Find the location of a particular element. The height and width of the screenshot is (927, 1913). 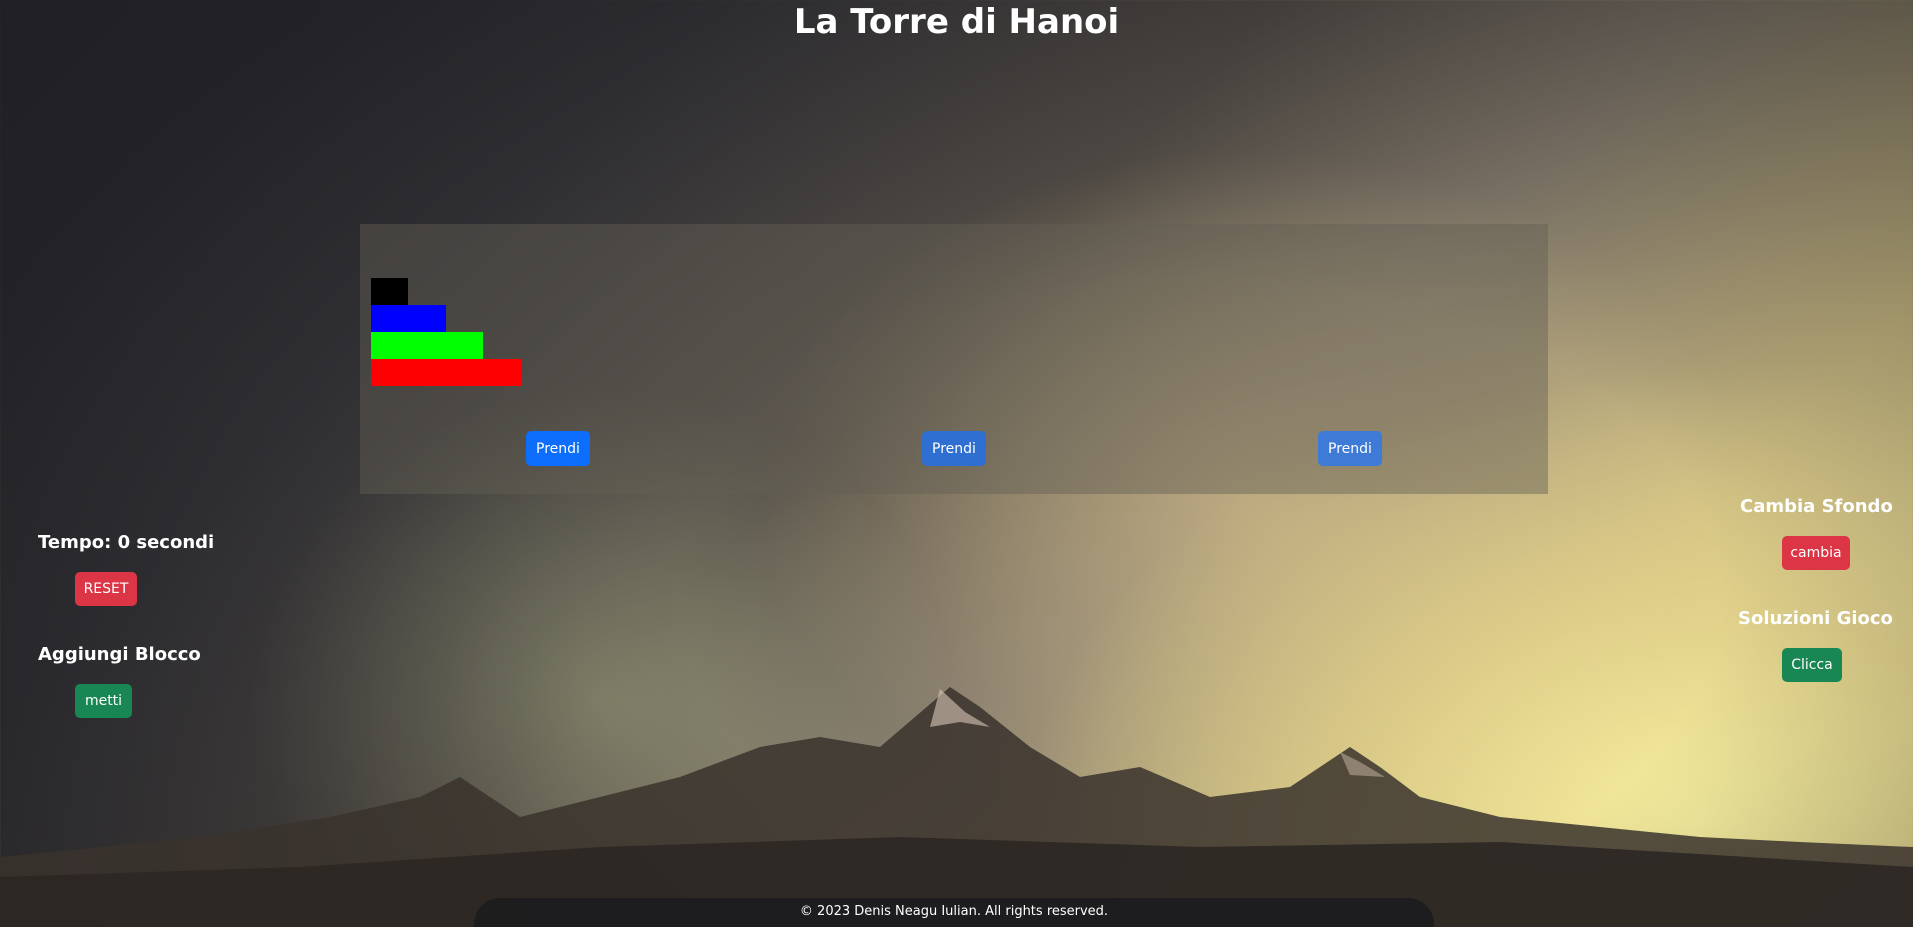

solutions-button: Clicca is located at coordinates (1812, 665).